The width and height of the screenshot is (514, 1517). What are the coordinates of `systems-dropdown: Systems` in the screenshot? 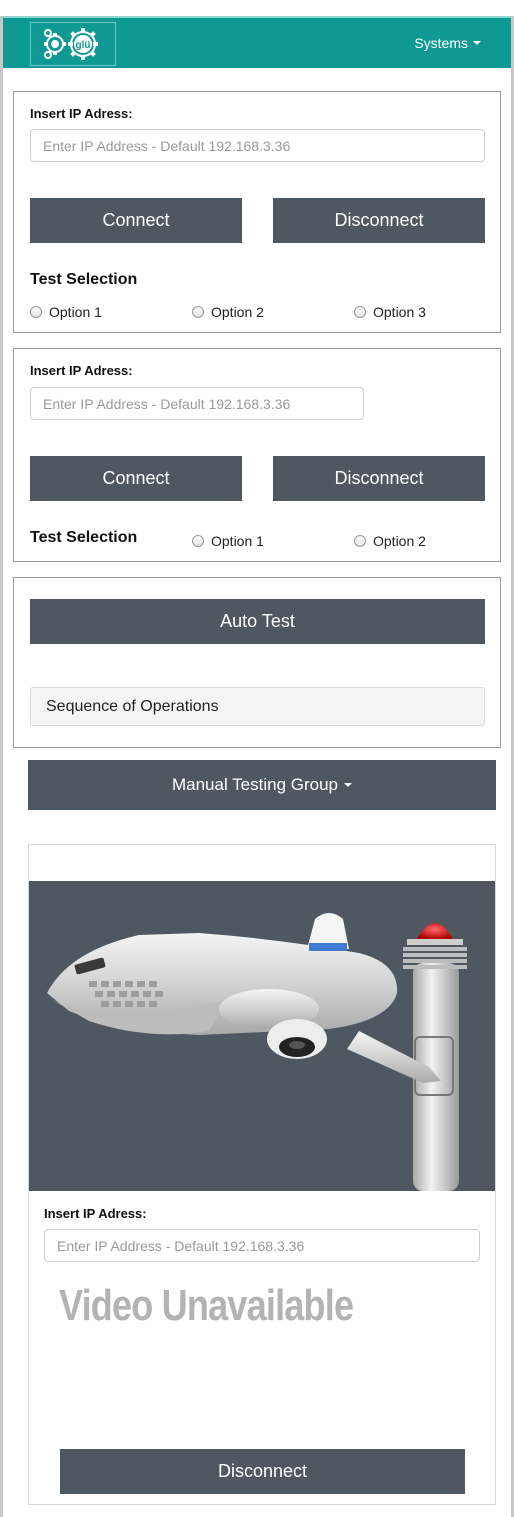 It's located at (447, 43).